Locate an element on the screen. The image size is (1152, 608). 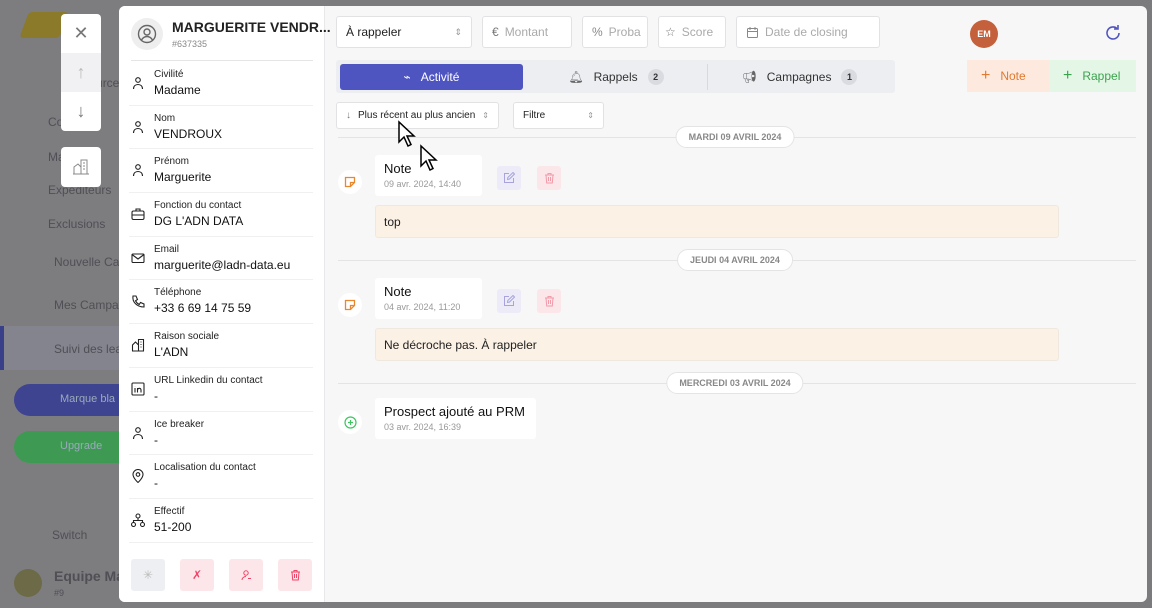
closing-placeholder: Date de closing is located at coordinates (806, 32).